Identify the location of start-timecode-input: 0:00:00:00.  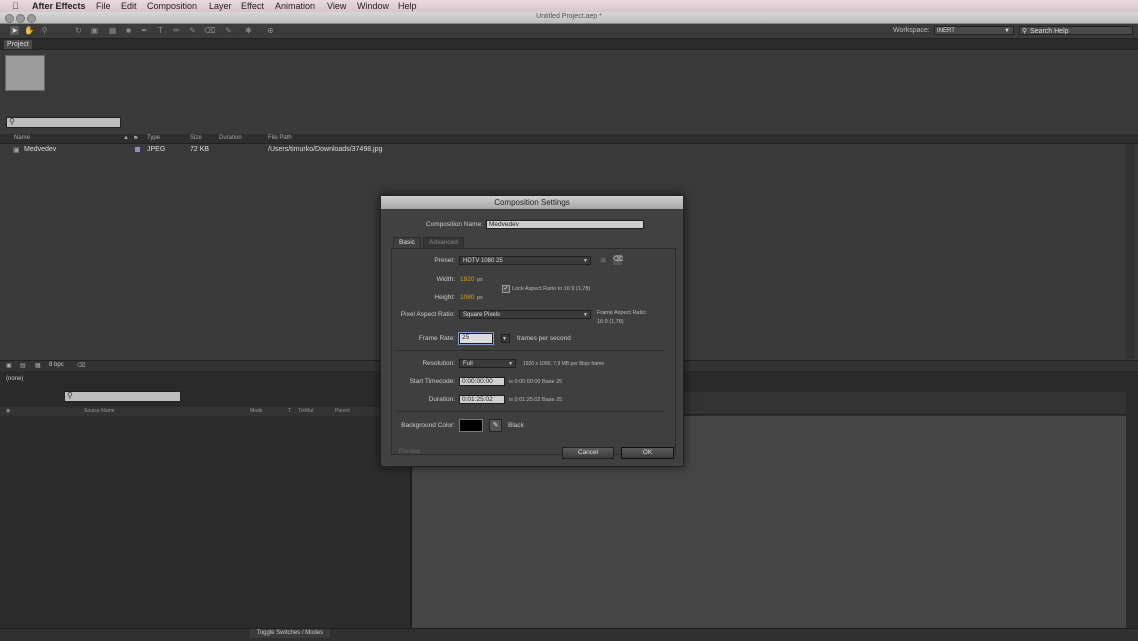
(482, 381).